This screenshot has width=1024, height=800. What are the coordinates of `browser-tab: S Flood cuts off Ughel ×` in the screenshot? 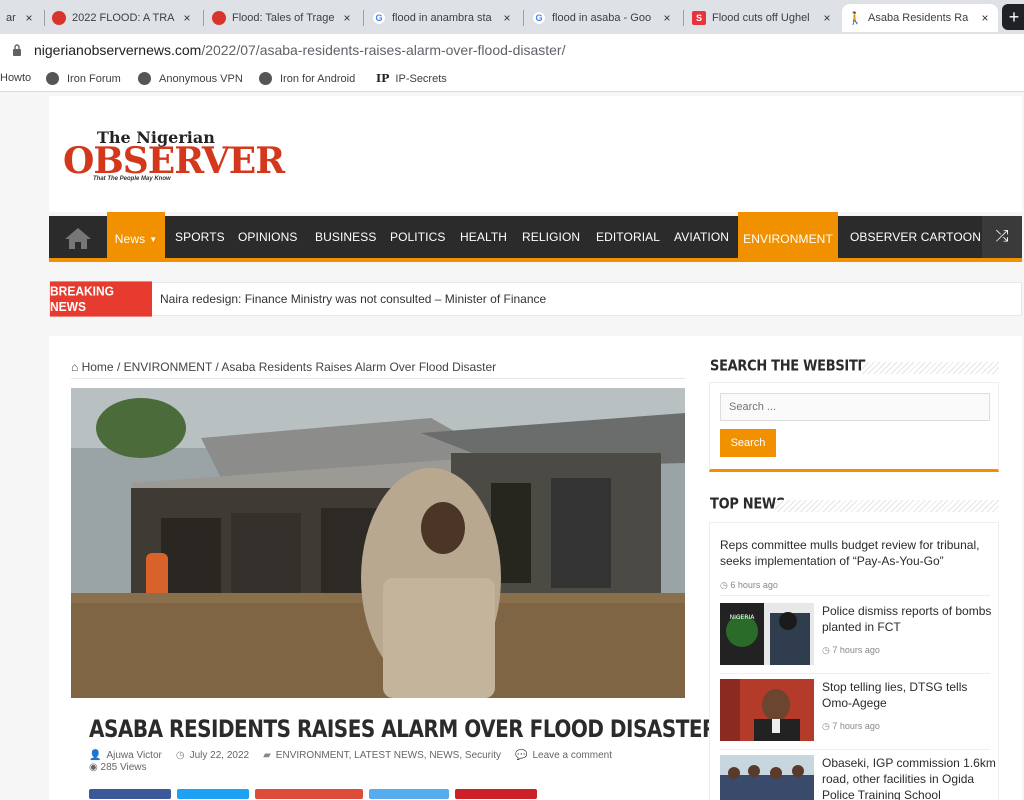 It's located at (763, 18).